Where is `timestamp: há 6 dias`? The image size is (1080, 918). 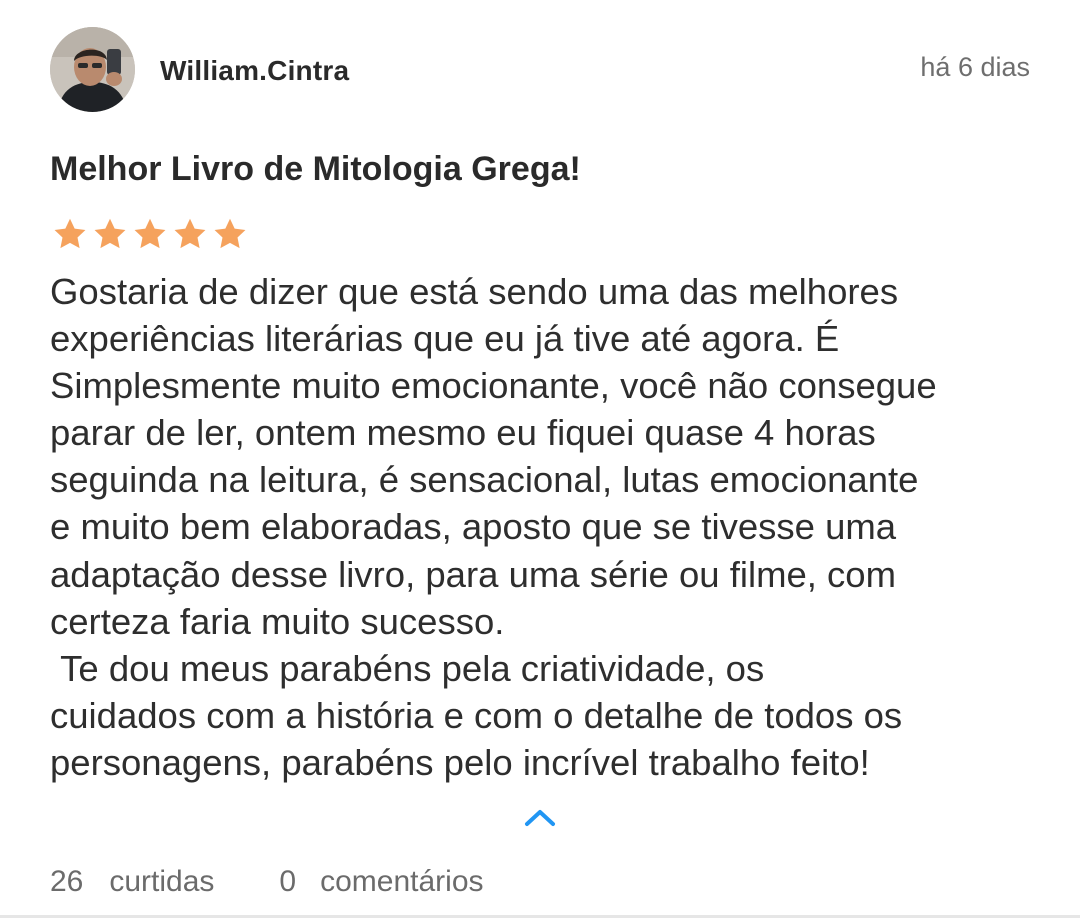 timestamp: há 6 dias is located at coordinates (975, 67).